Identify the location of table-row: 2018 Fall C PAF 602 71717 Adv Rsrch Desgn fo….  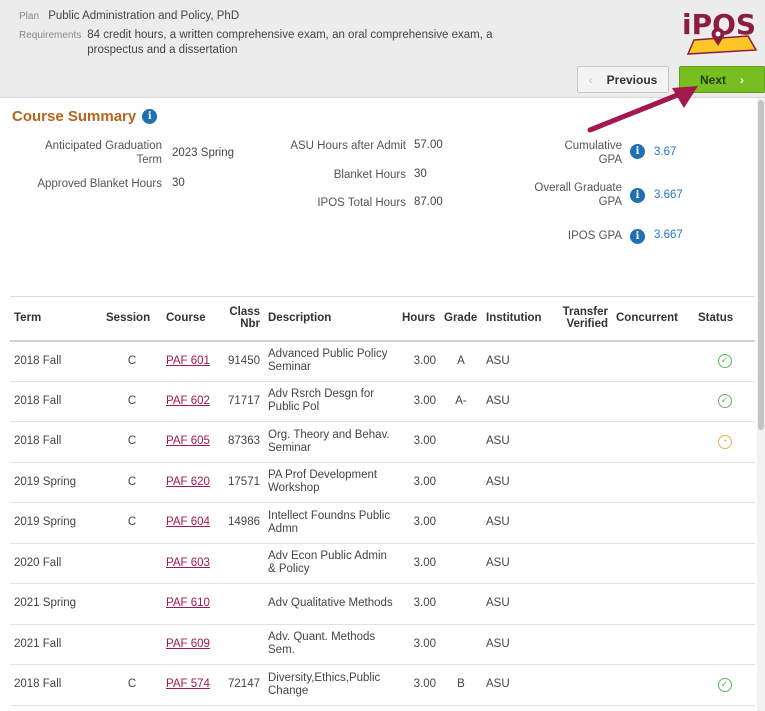
(382, 401).